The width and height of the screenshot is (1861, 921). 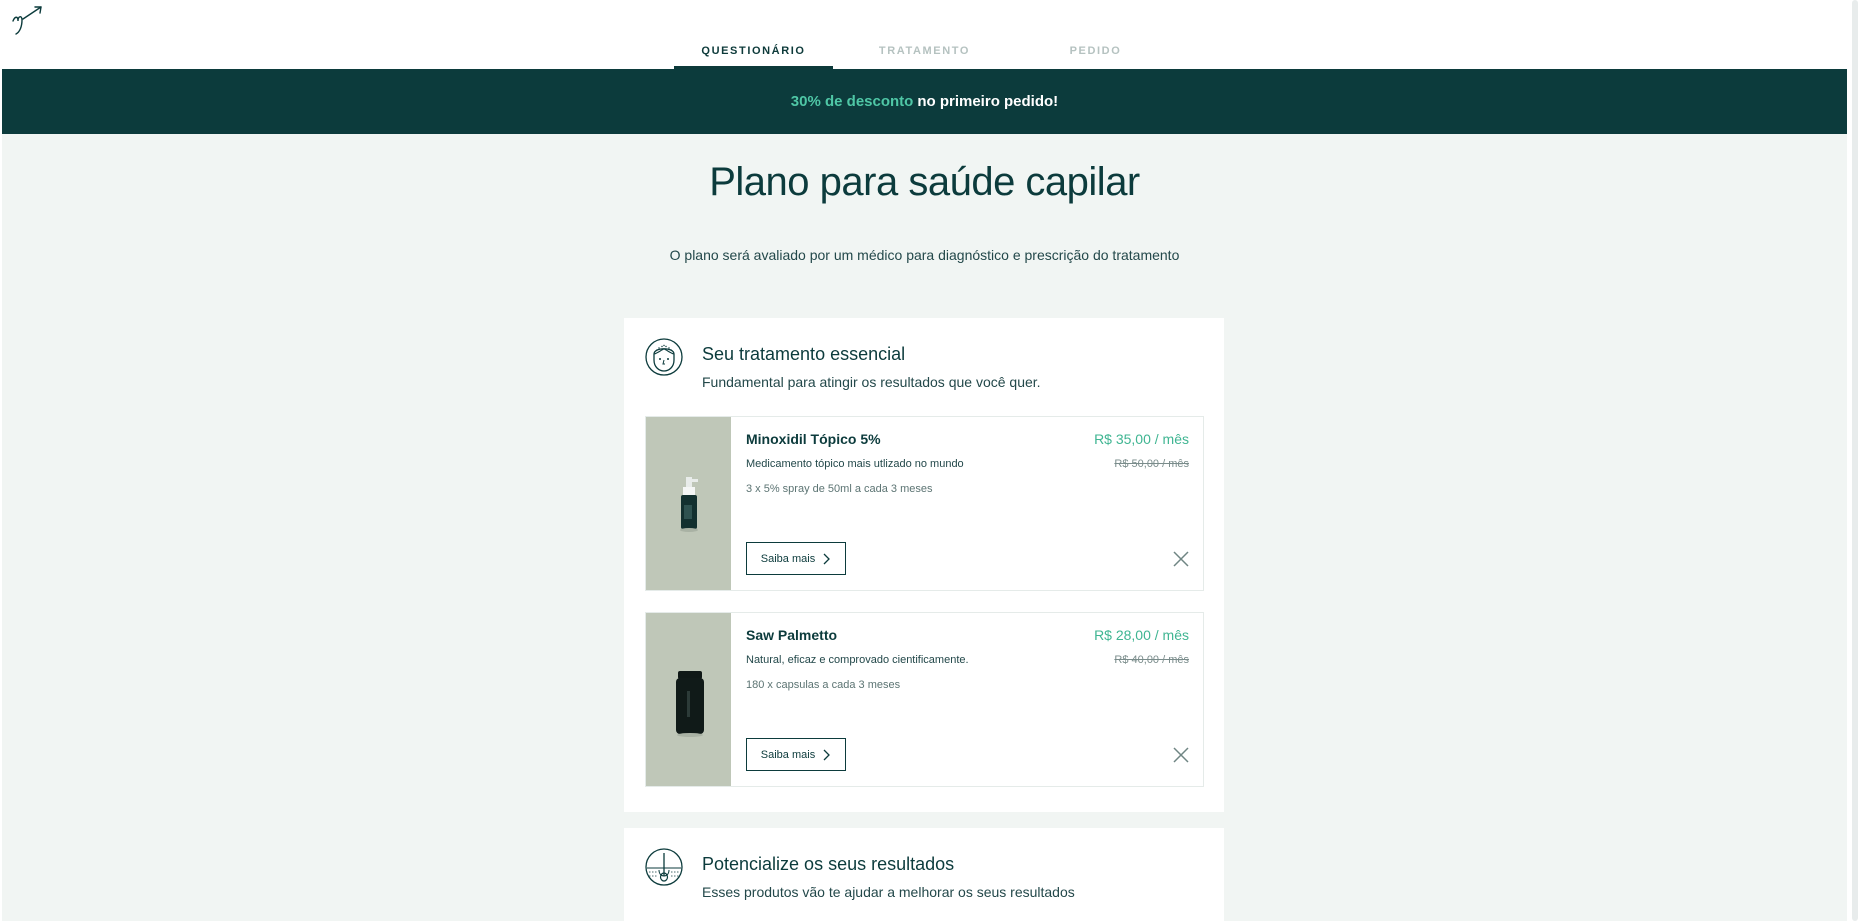 I want to click on section-title: Potencialize os seus resultados, so click(x=828, y=864).